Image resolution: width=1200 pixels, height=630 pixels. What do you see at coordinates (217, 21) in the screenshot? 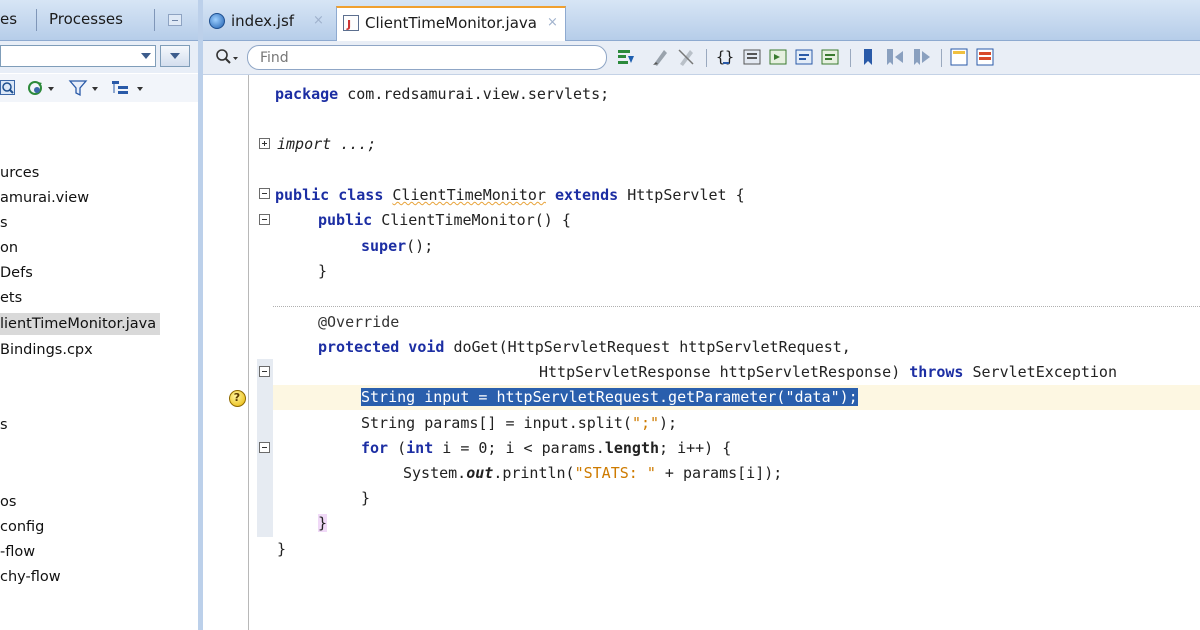
I see `globe-icon` at bounding box center [217, 21].